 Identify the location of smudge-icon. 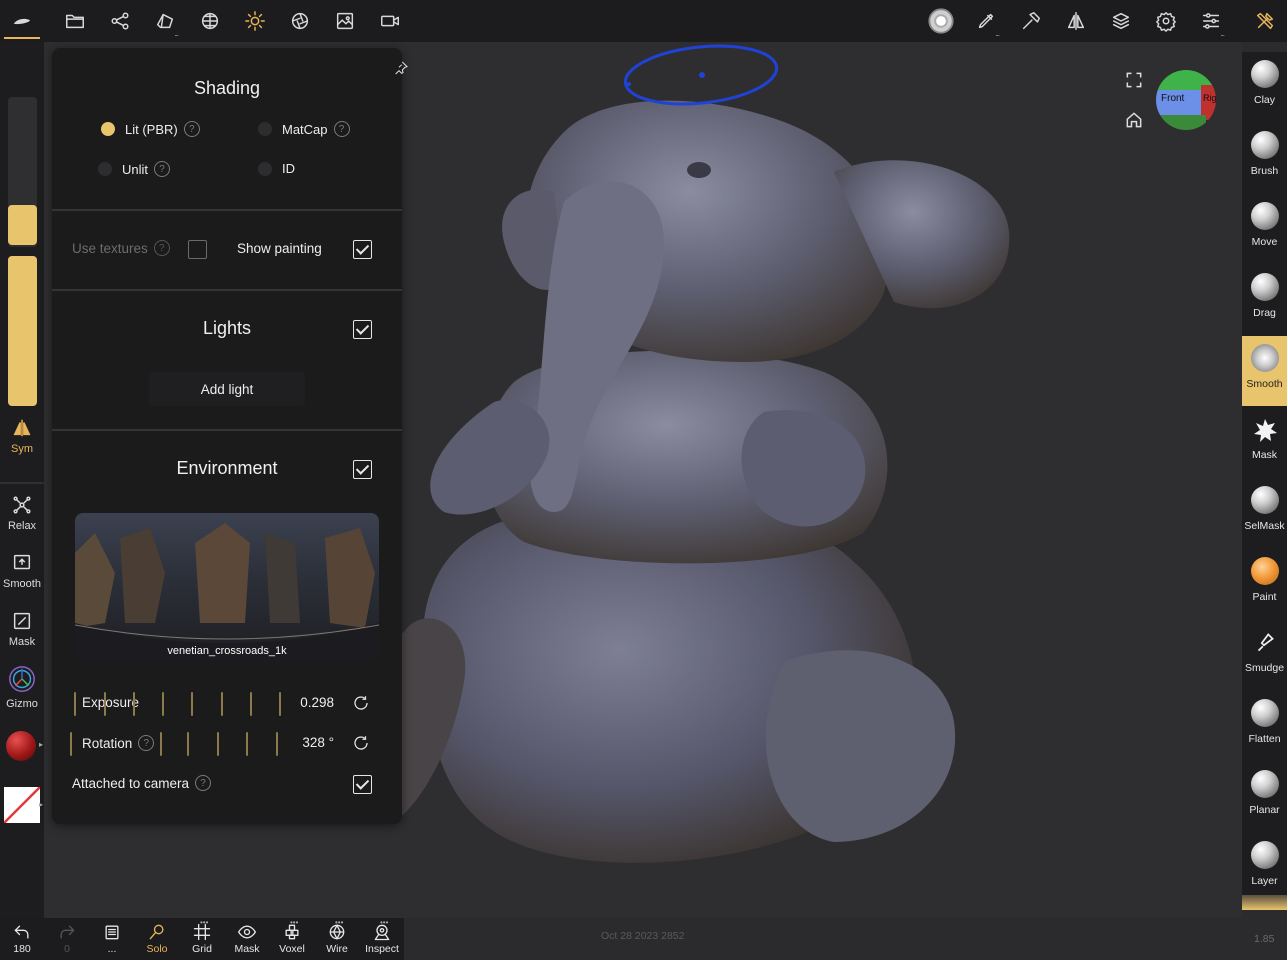
(1265, 642).